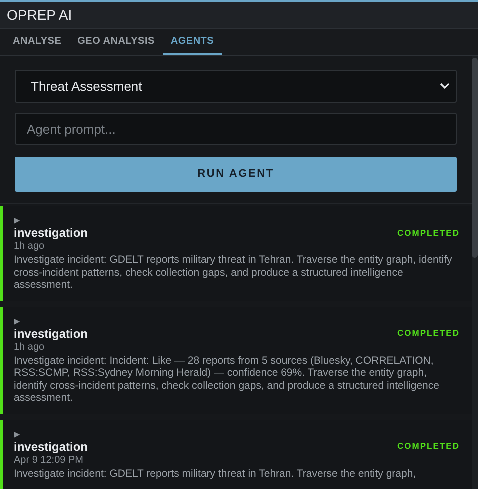  I want to click on scrollbar-thumb, so click(475, 158).